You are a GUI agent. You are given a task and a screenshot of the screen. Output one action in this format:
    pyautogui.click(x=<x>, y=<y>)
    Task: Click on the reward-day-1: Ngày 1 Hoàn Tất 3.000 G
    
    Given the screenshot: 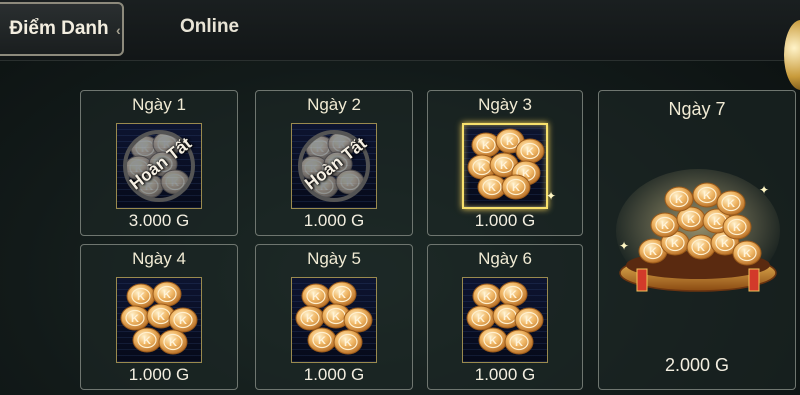 What is the action you would take?
    pyautogui.click(x=159, y=163)
    